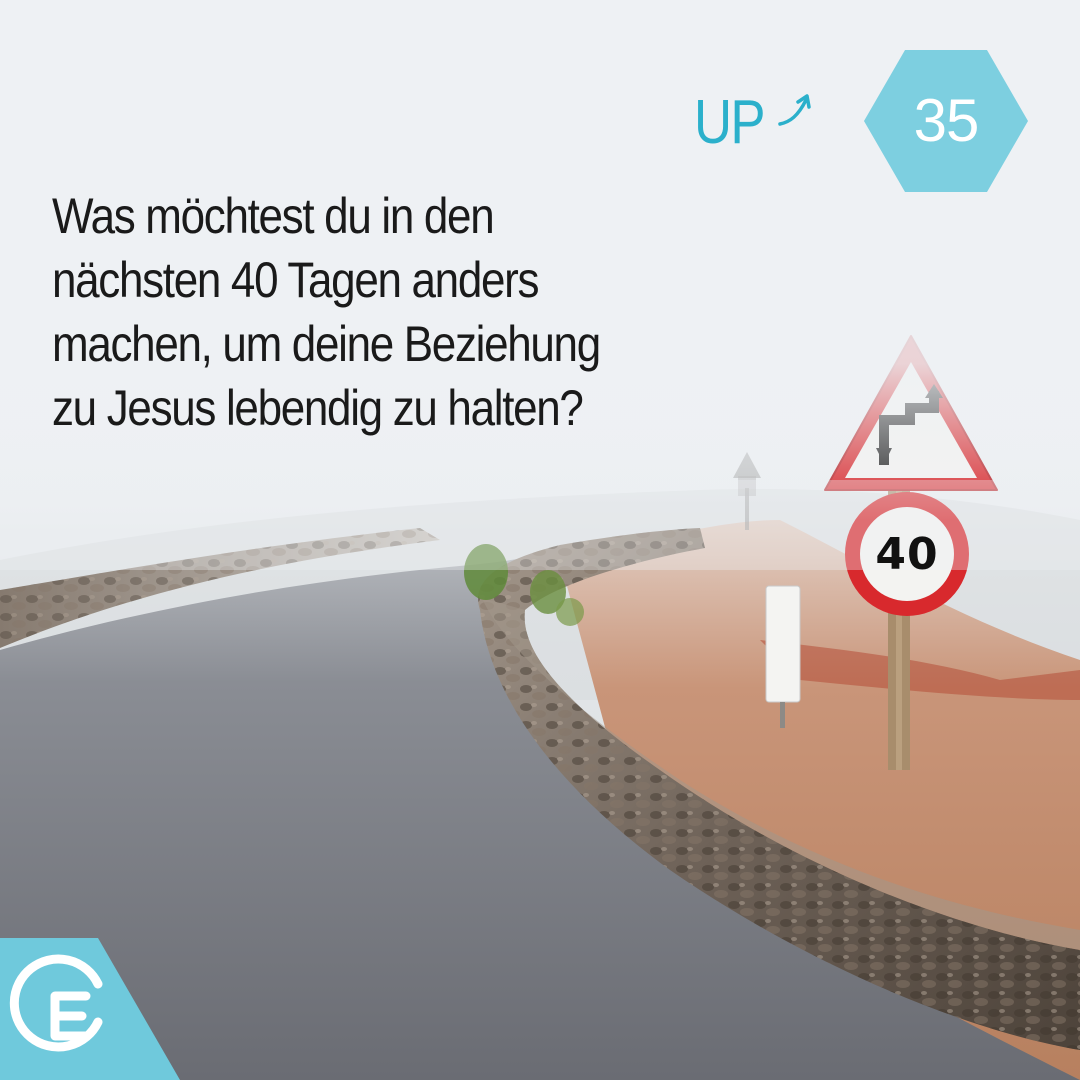 The width and height of the screenshot is (1080, 1080). I want to click on day-number-badge: 35, so click(946, 121).